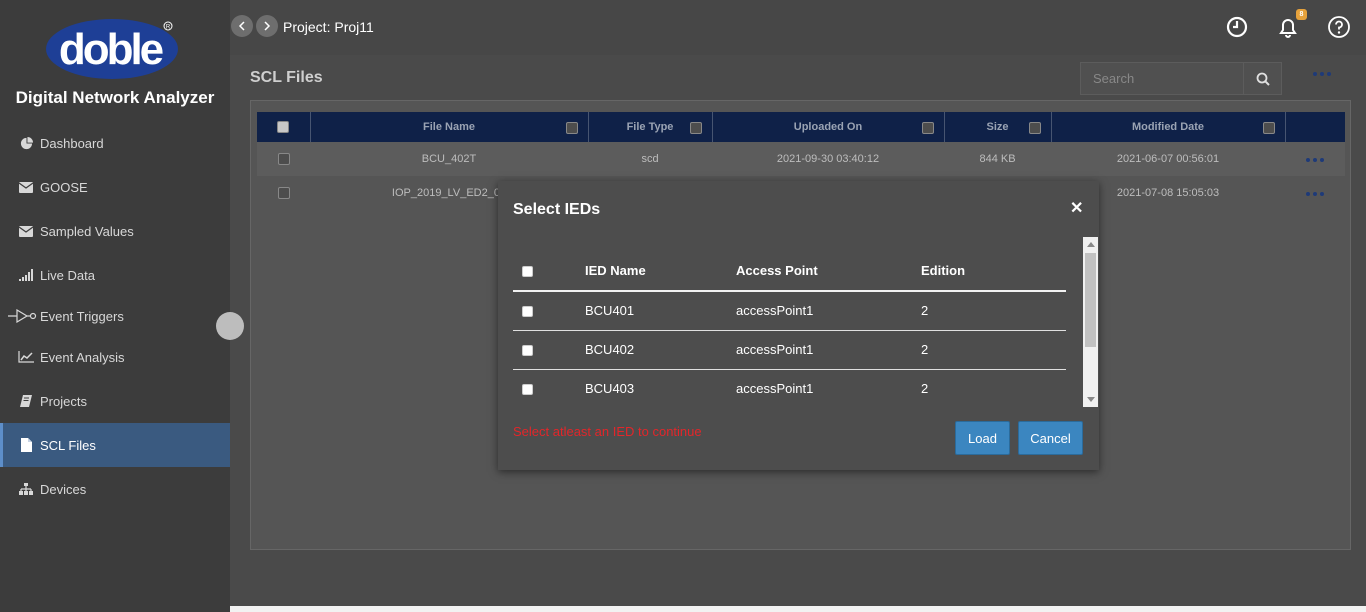 Image resolution: width=1366 pixels, height=612 pixels. I want to click on select-all-ieds-checkbox, so click(527, 272).